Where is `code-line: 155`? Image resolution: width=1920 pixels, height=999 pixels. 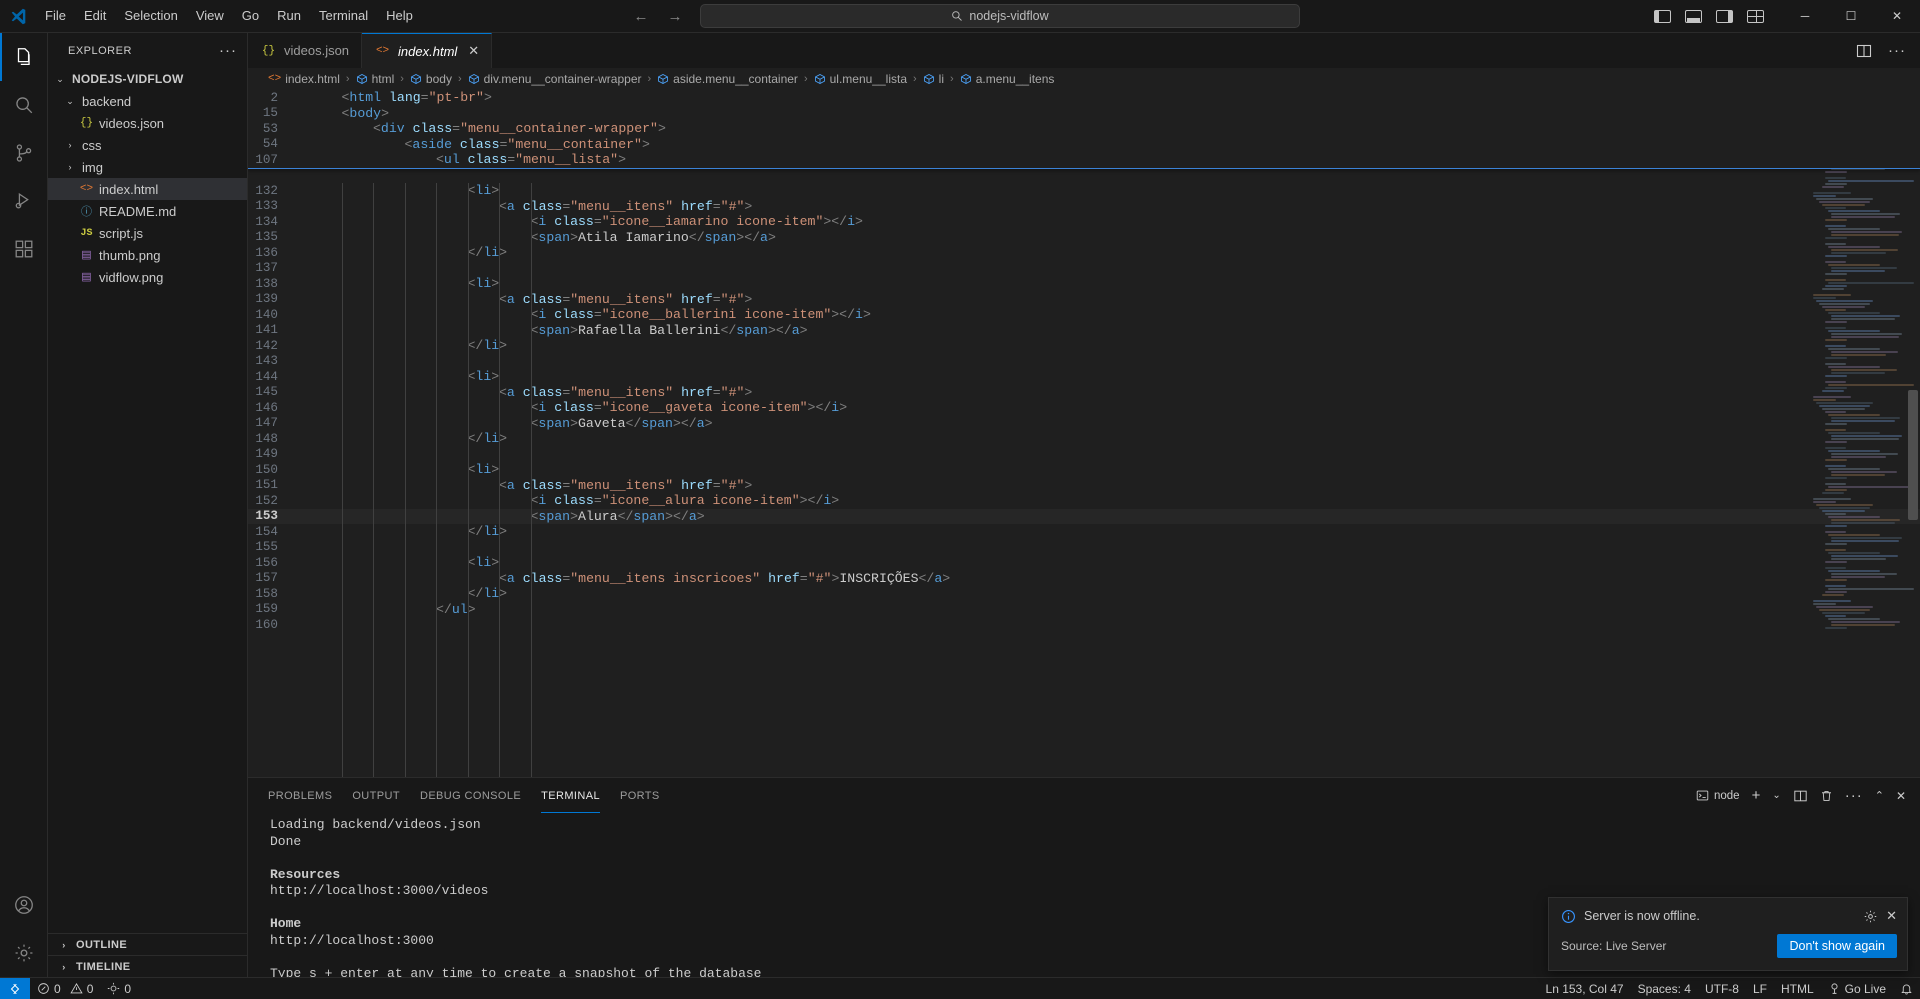
code-line: 155 is located at coordinates (1084, 548).